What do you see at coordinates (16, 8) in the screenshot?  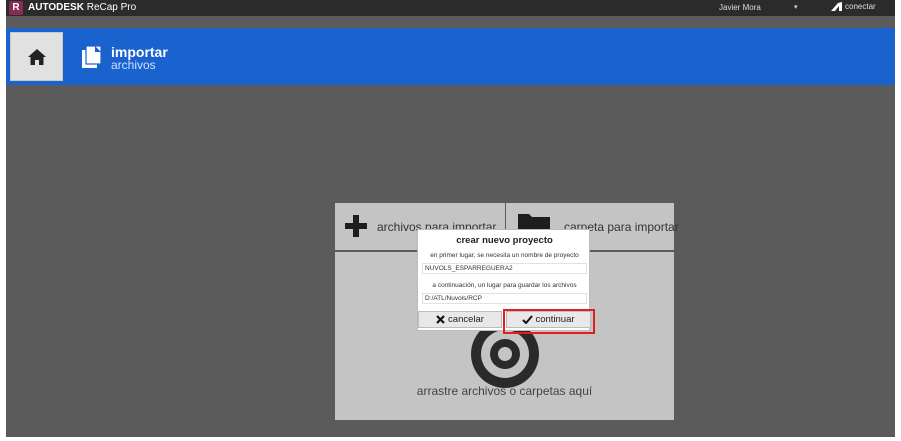 I see `recap-logo: R` at bounding box center [16, 8].